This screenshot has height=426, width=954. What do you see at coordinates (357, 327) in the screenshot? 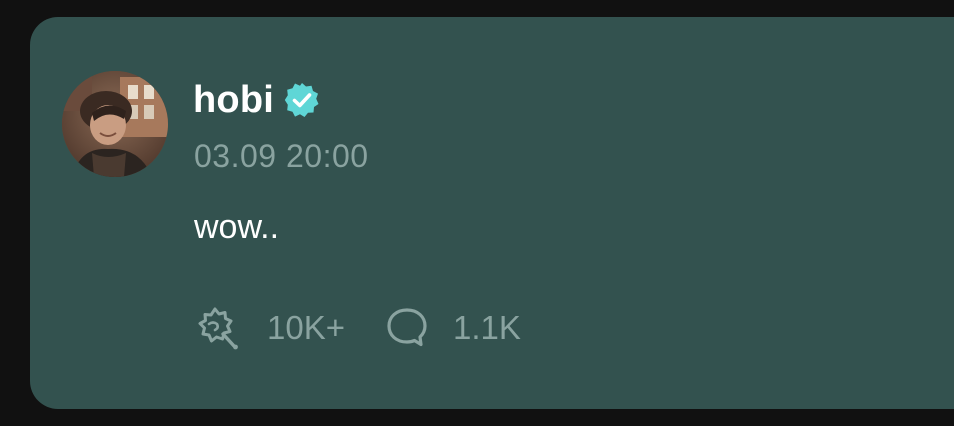
I see `post-actions-bar: 10K+ 1.1K` at bounding box center [357, 327].